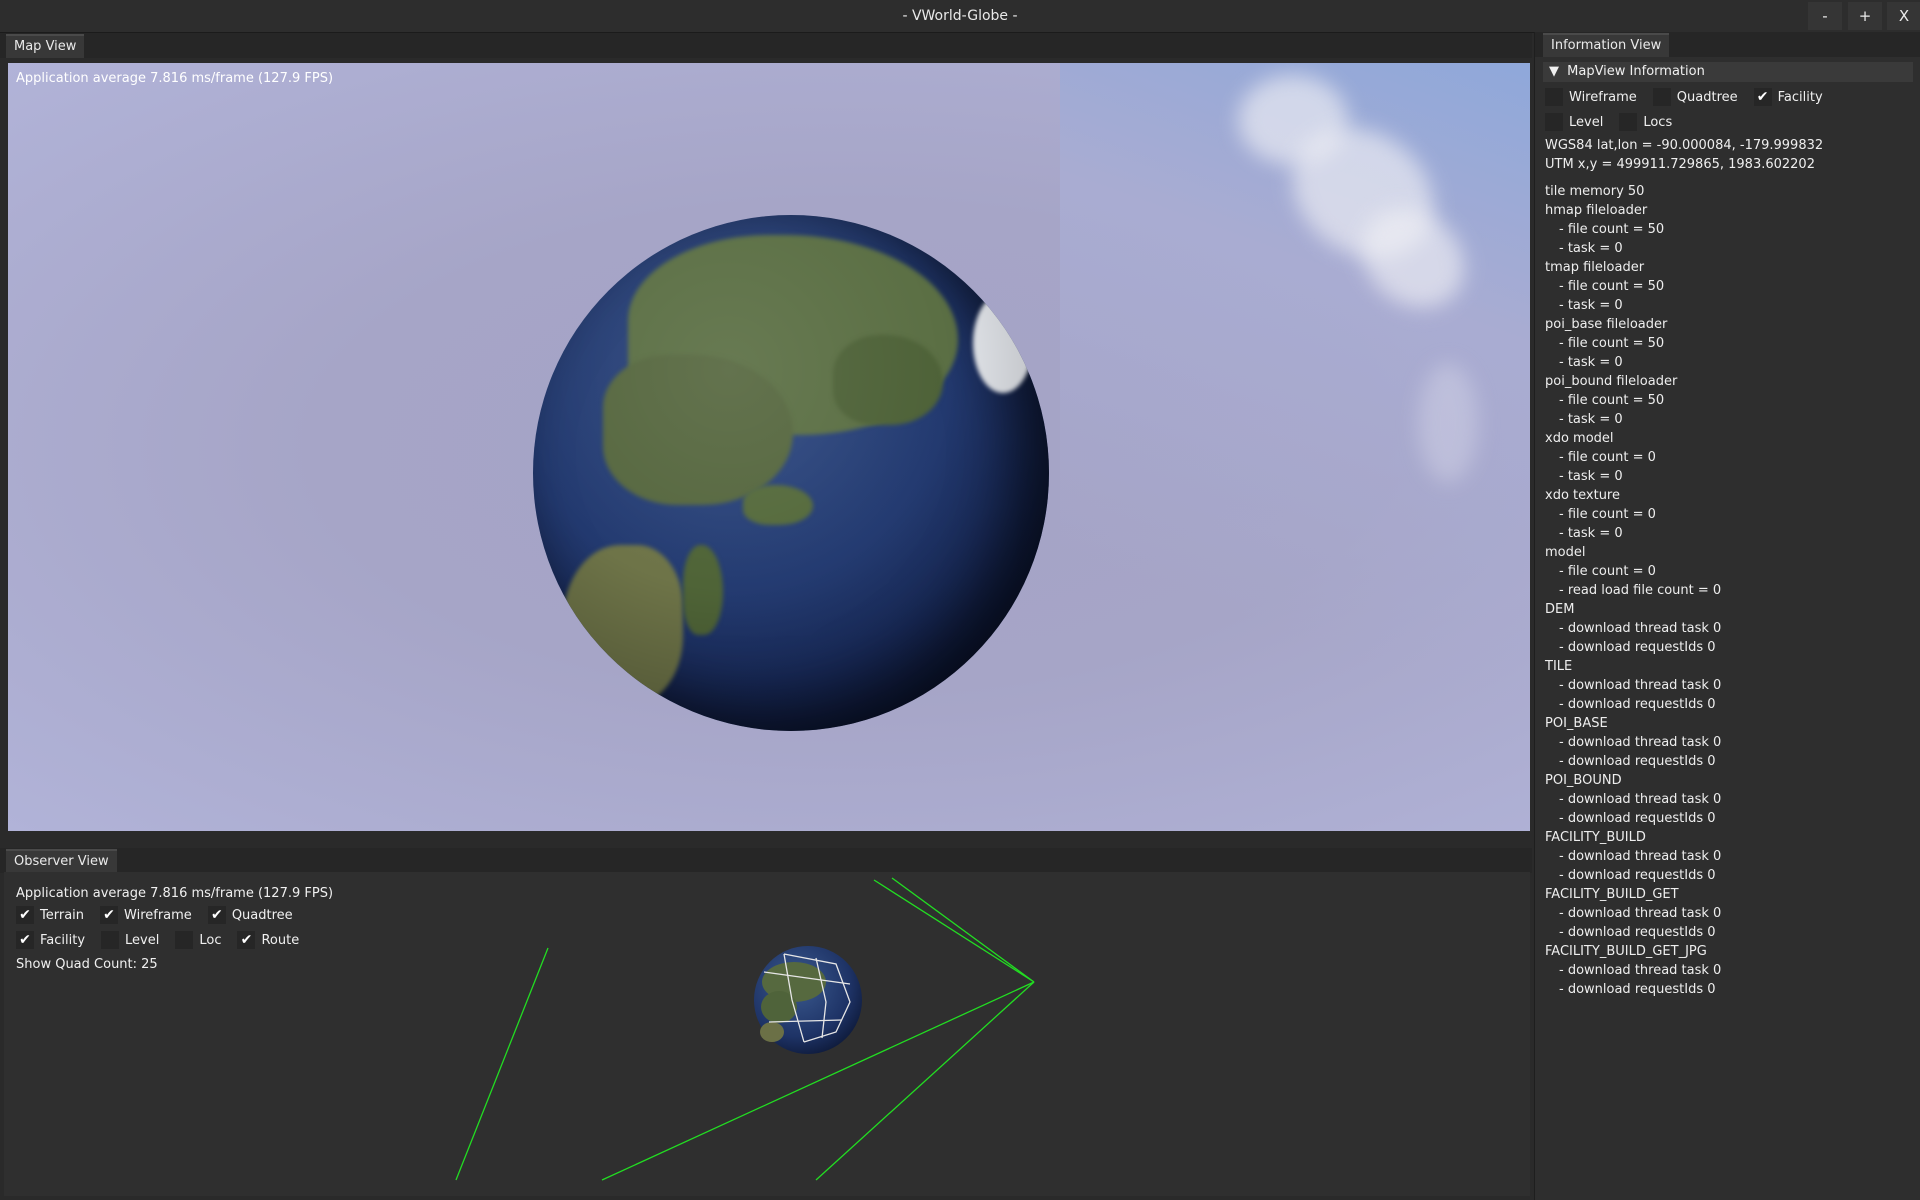 Image resolution: width=1920 pixels, height=1200 pixels. Describe the element at coordinates (1636, 71) in the screenshot. I see `section-title: MapView Information` at that location.